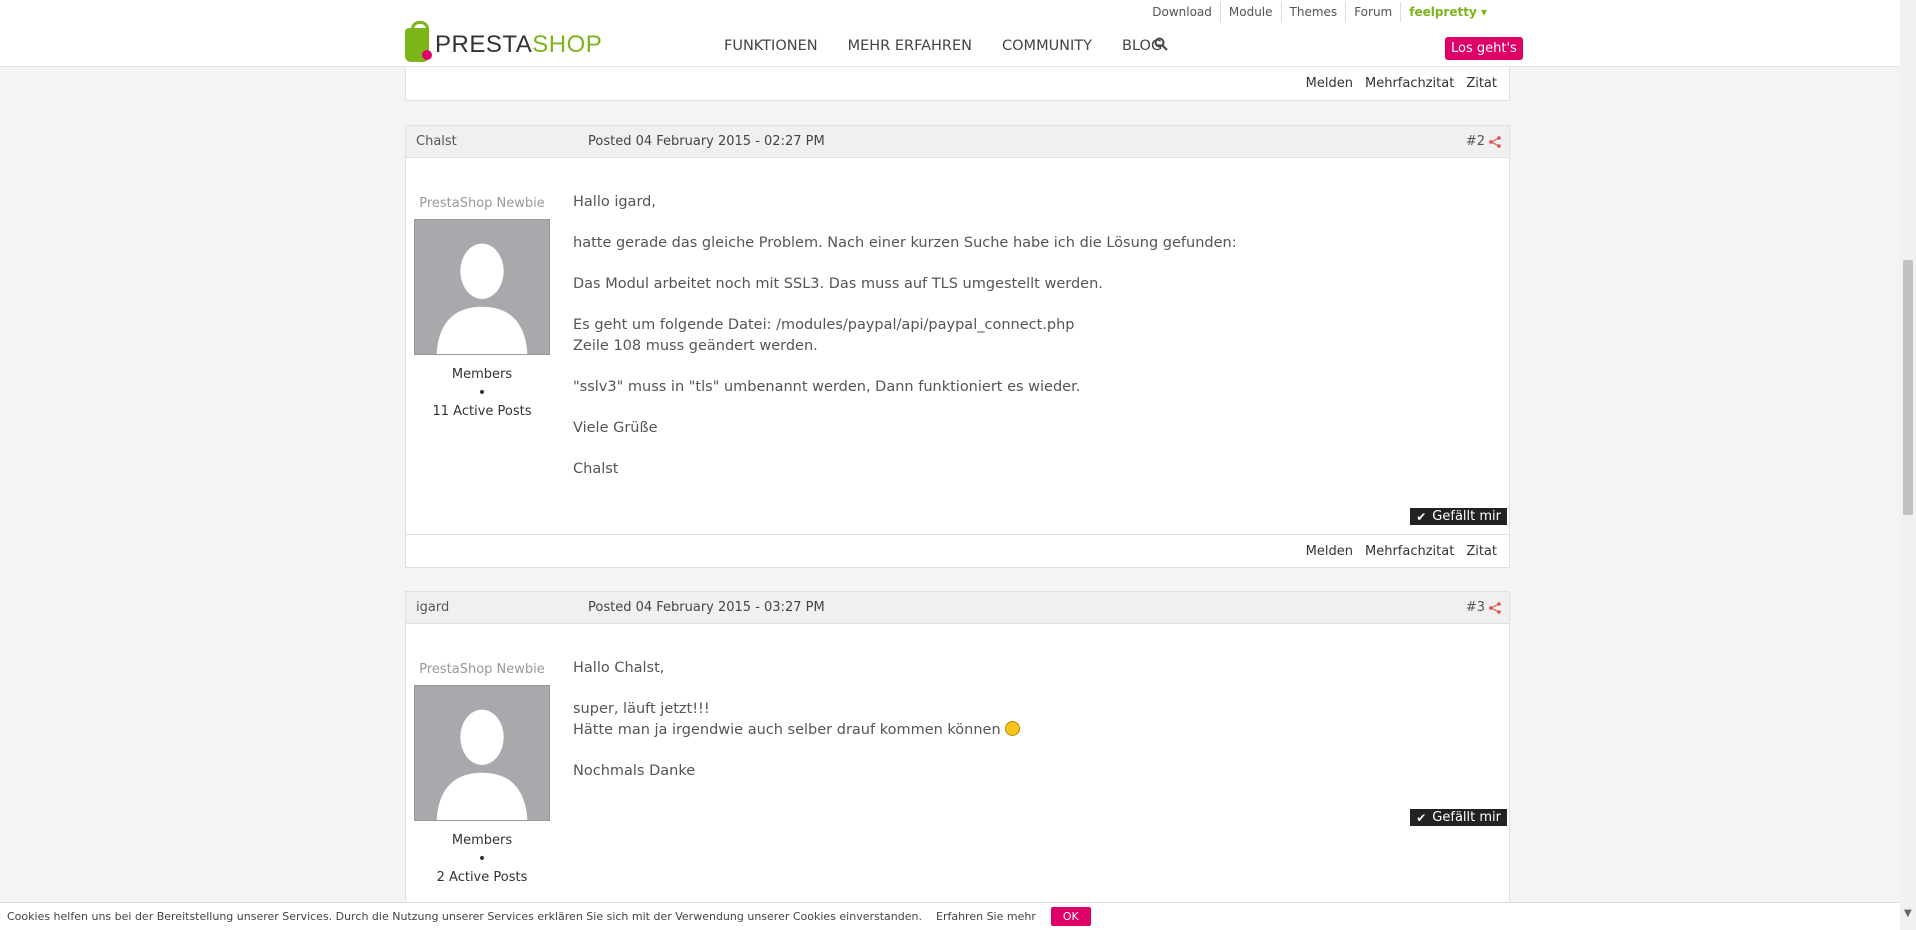 The image size is (1916, 930). What do you see at coordinates (418, 41) in the screenshot?
I see `shopping-bag-icon` at bounding box center [418, 41].